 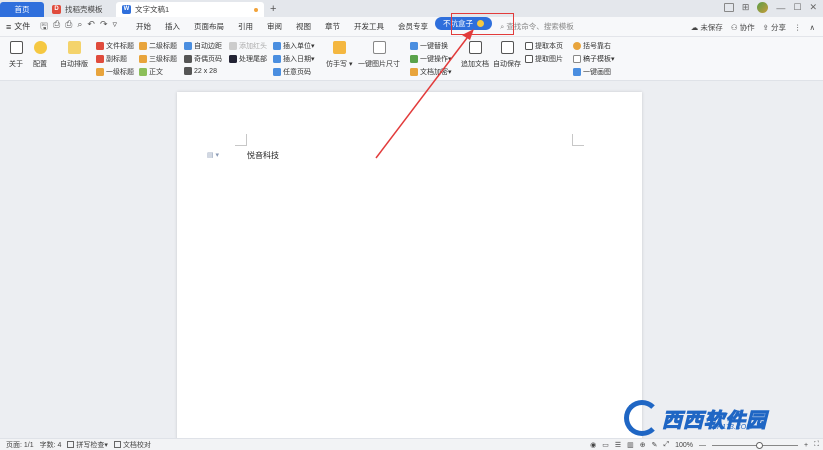 What do you see at coordinates (431, 59) in the screenshot?
I see `one-click-operate-button: 一键操作 ▾` at bounding box center [431, 59].